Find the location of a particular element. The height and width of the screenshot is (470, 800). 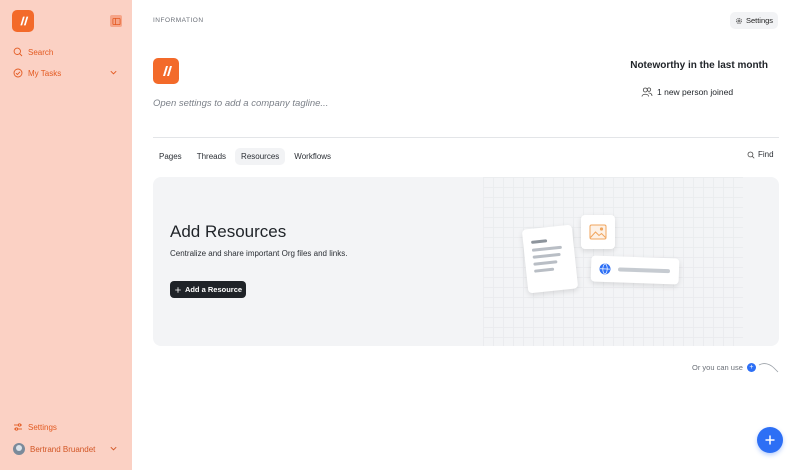

app-logo is located at coordinates (23, 21).